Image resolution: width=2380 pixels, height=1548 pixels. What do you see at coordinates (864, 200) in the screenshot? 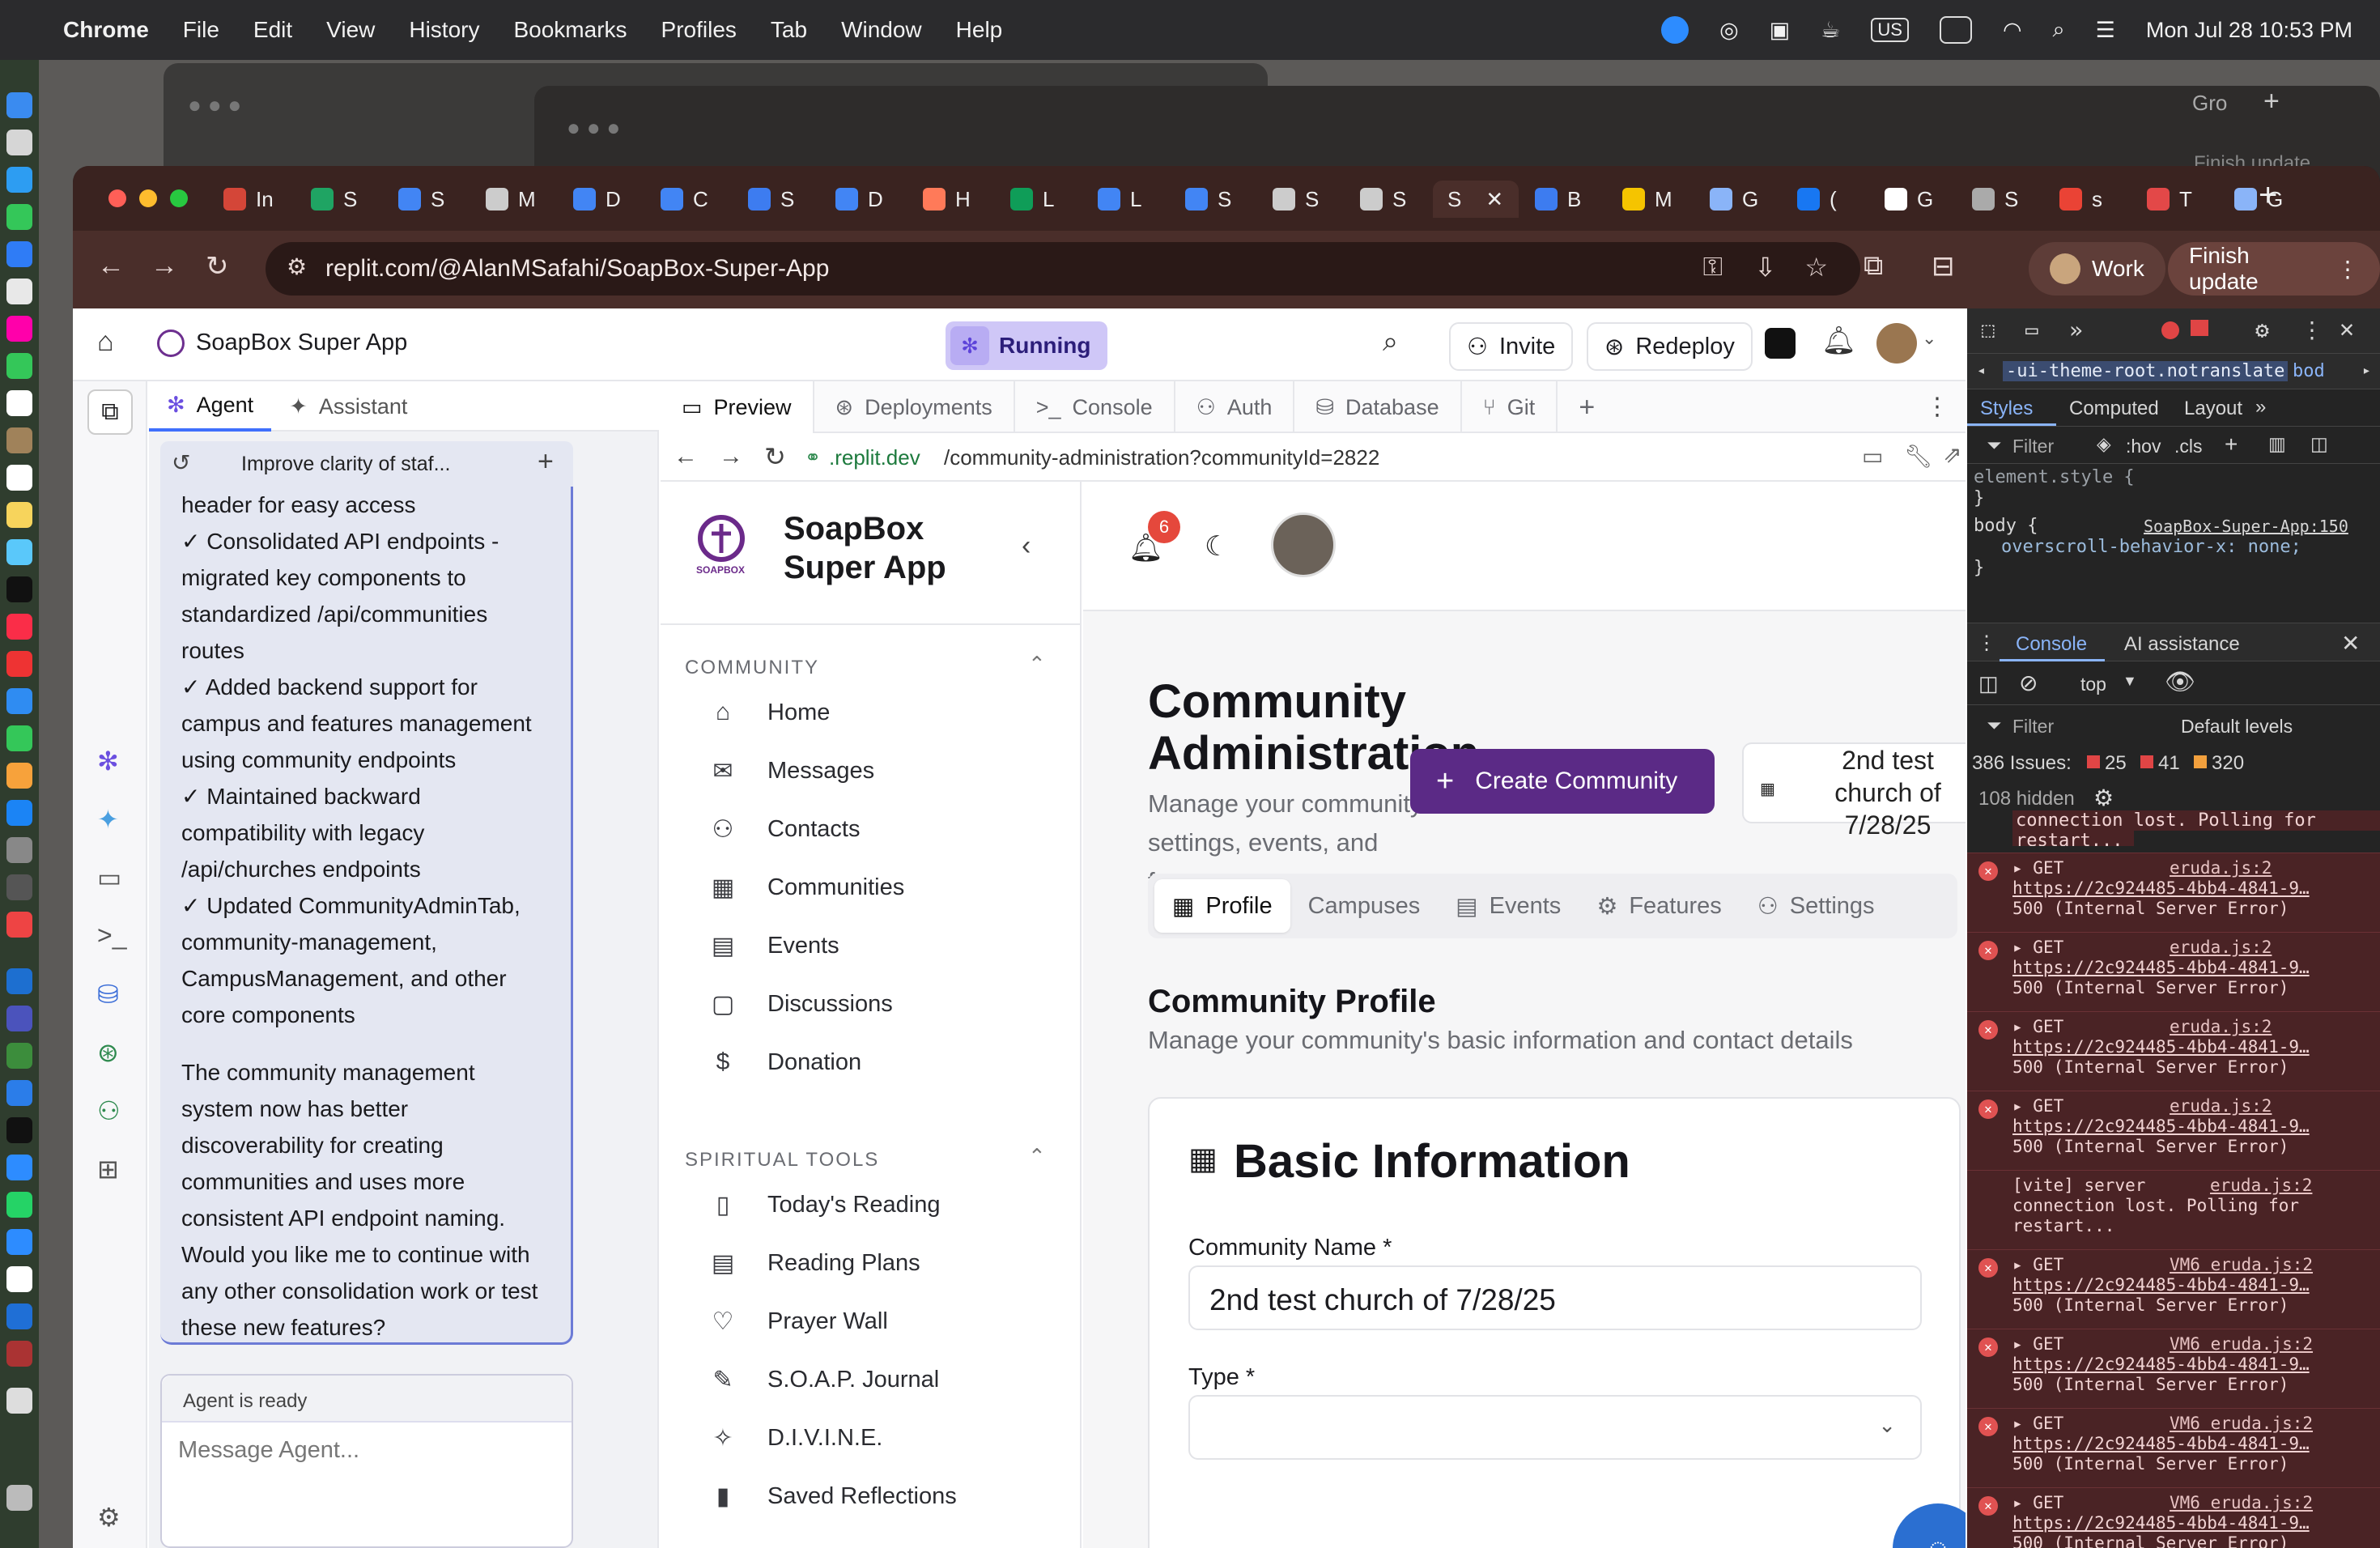
I see `browser-tab: D` at bounding box center [864, 200].